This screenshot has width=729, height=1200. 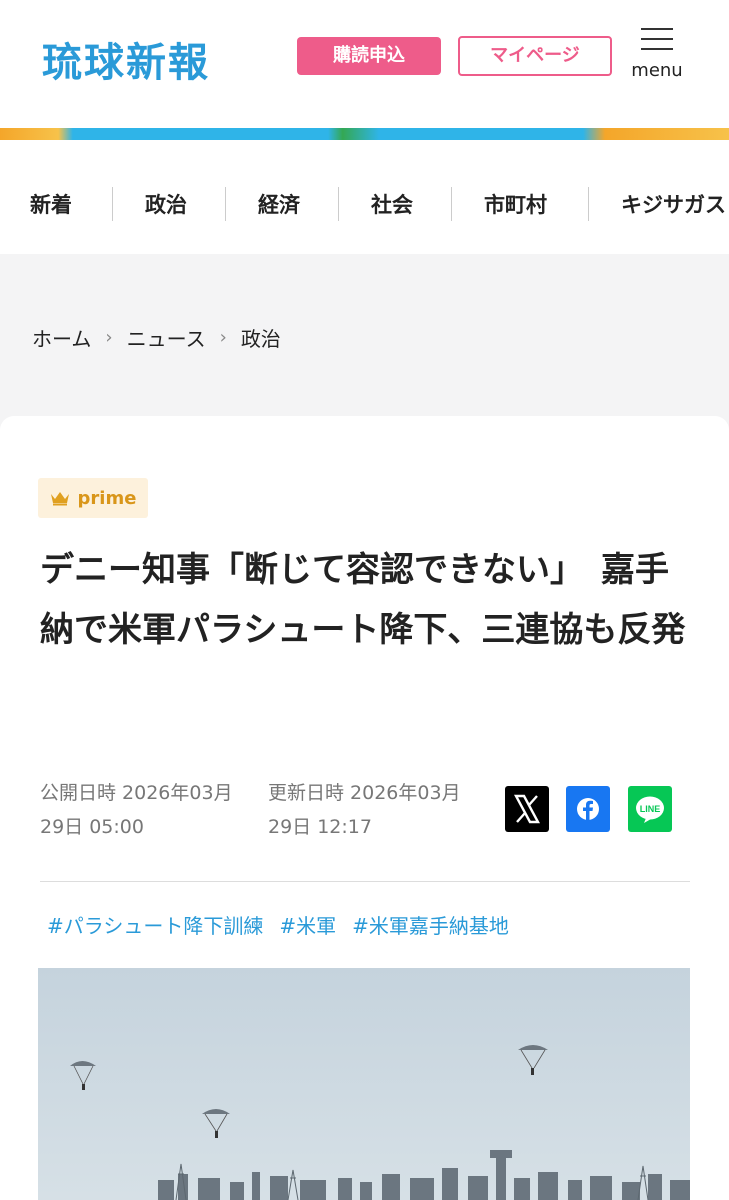 I want to click on article-title: デニー知事「断じて容認できない」 嘉手納で米軍パラシュート降下、三連協も反発, so click(x=363, y=600).